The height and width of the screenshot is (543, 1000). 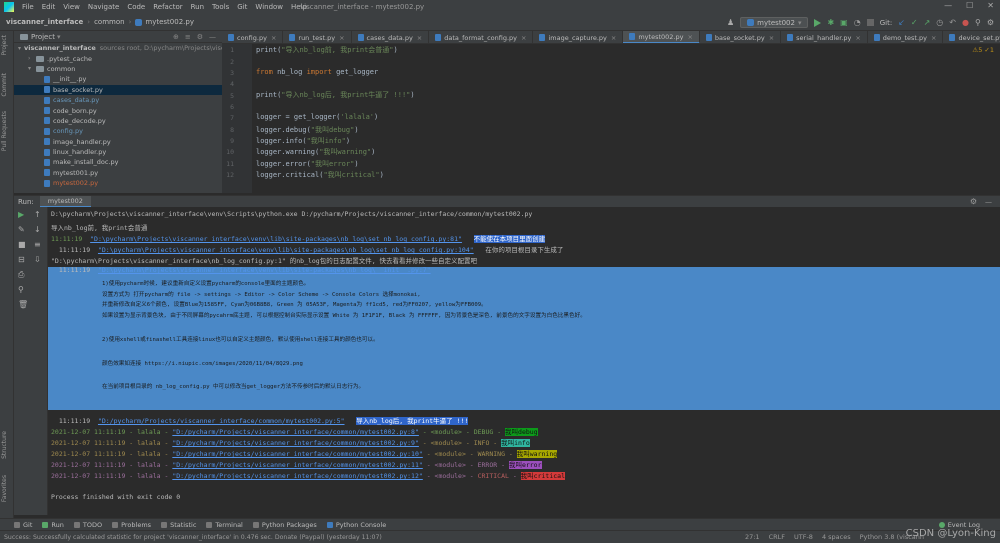 I want to click on breadcrumb-project: viscanner_interface, so click(x=44, y=22).